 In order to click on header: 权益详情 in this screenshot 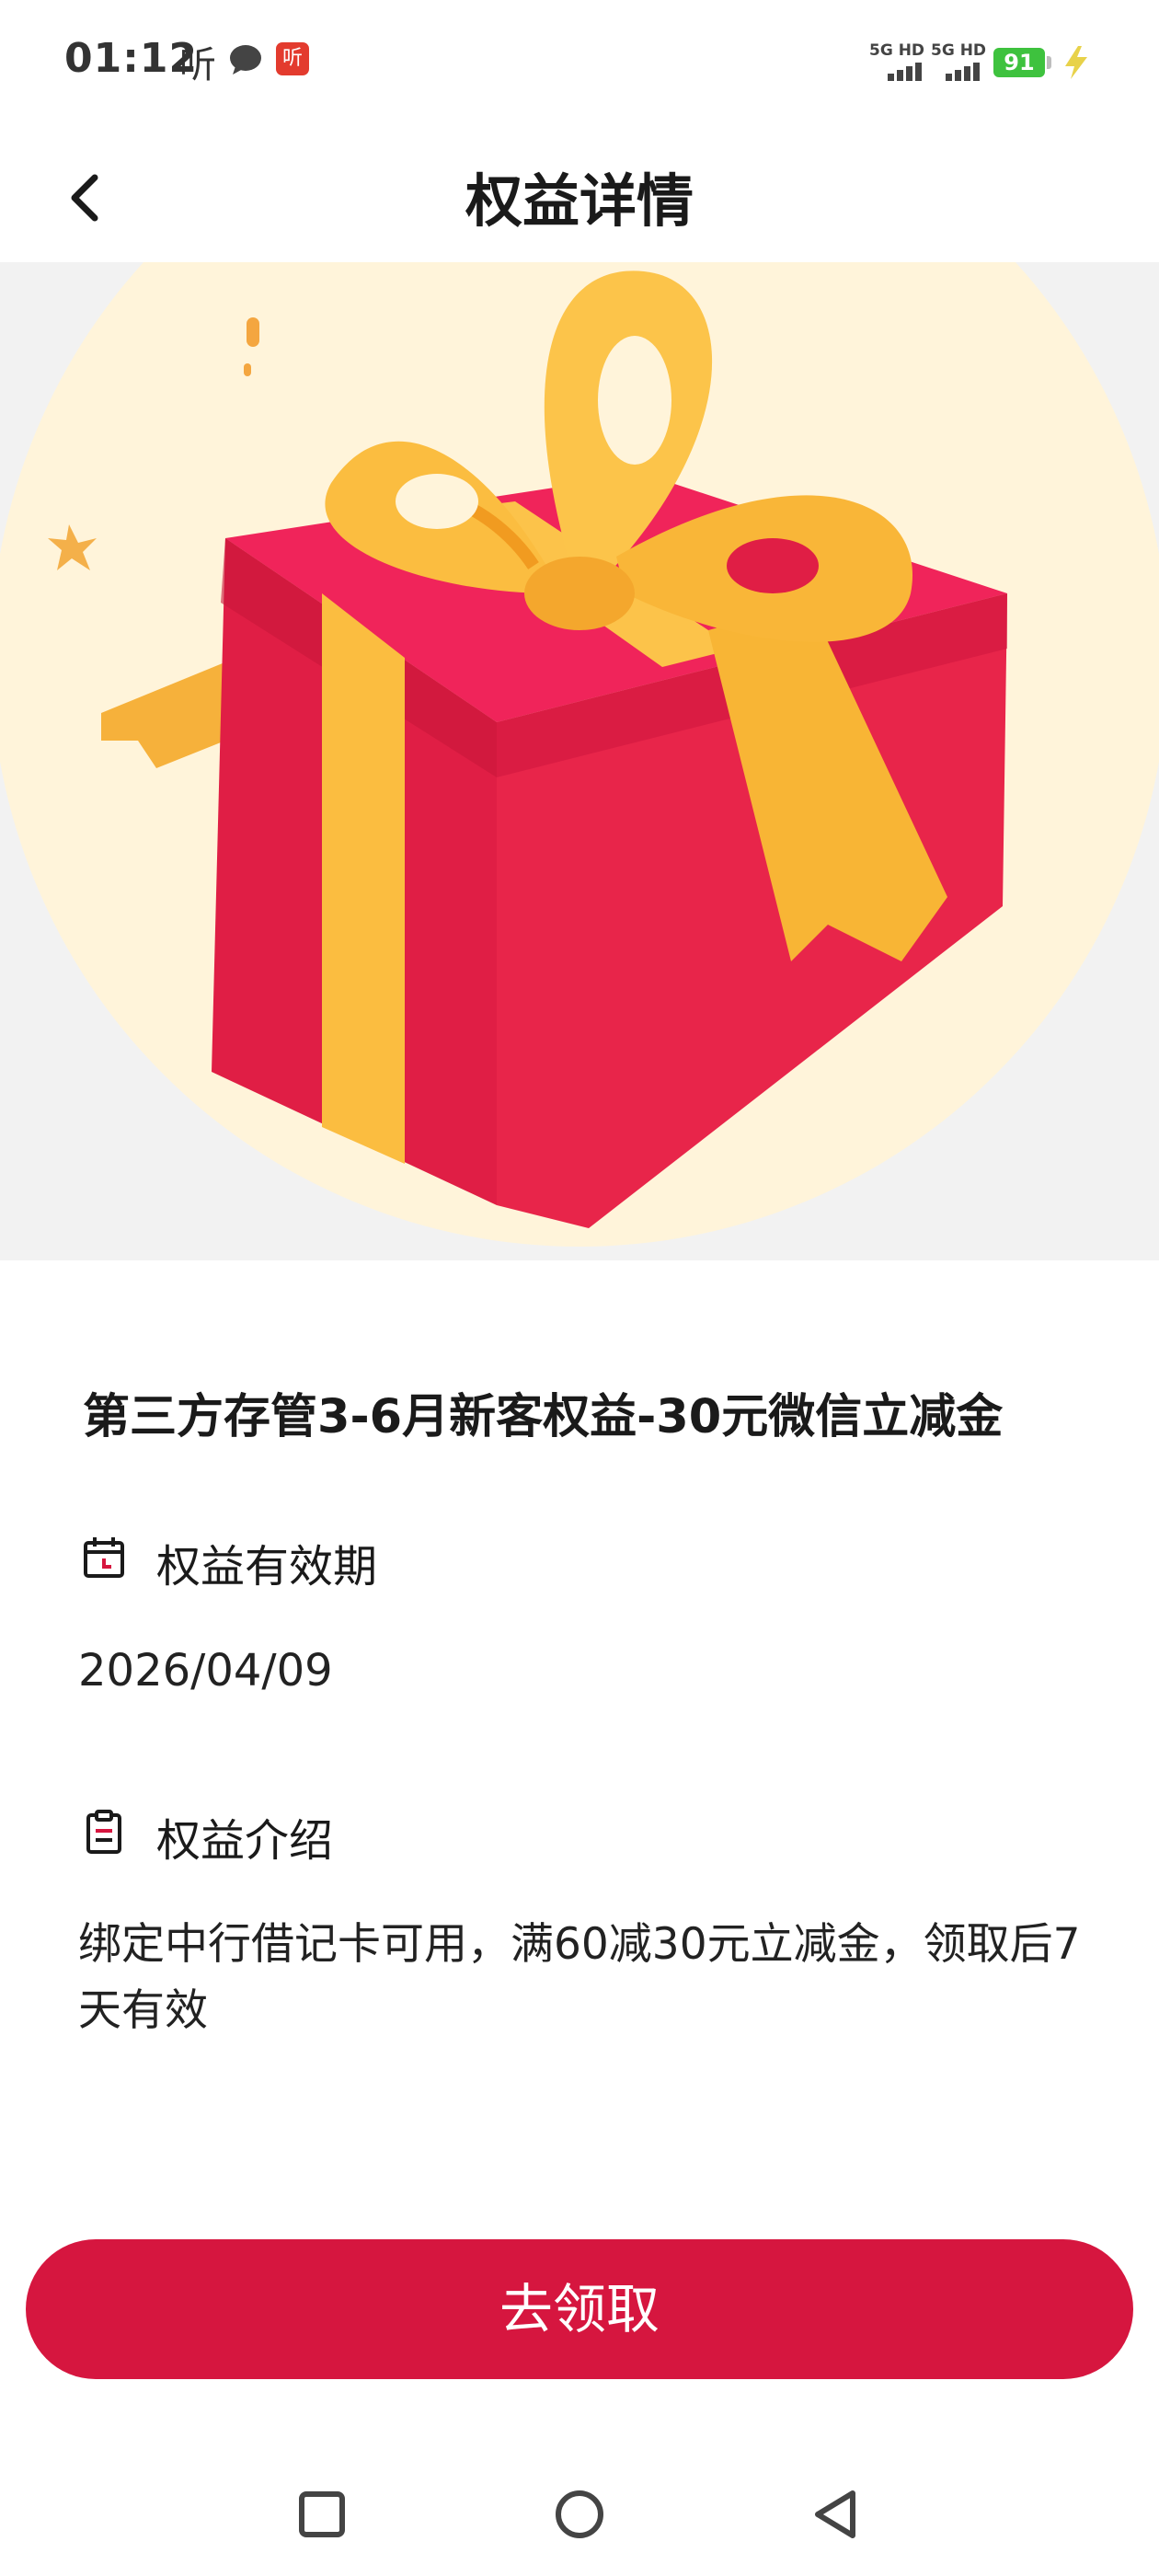, I will do `click(579, 195)`.